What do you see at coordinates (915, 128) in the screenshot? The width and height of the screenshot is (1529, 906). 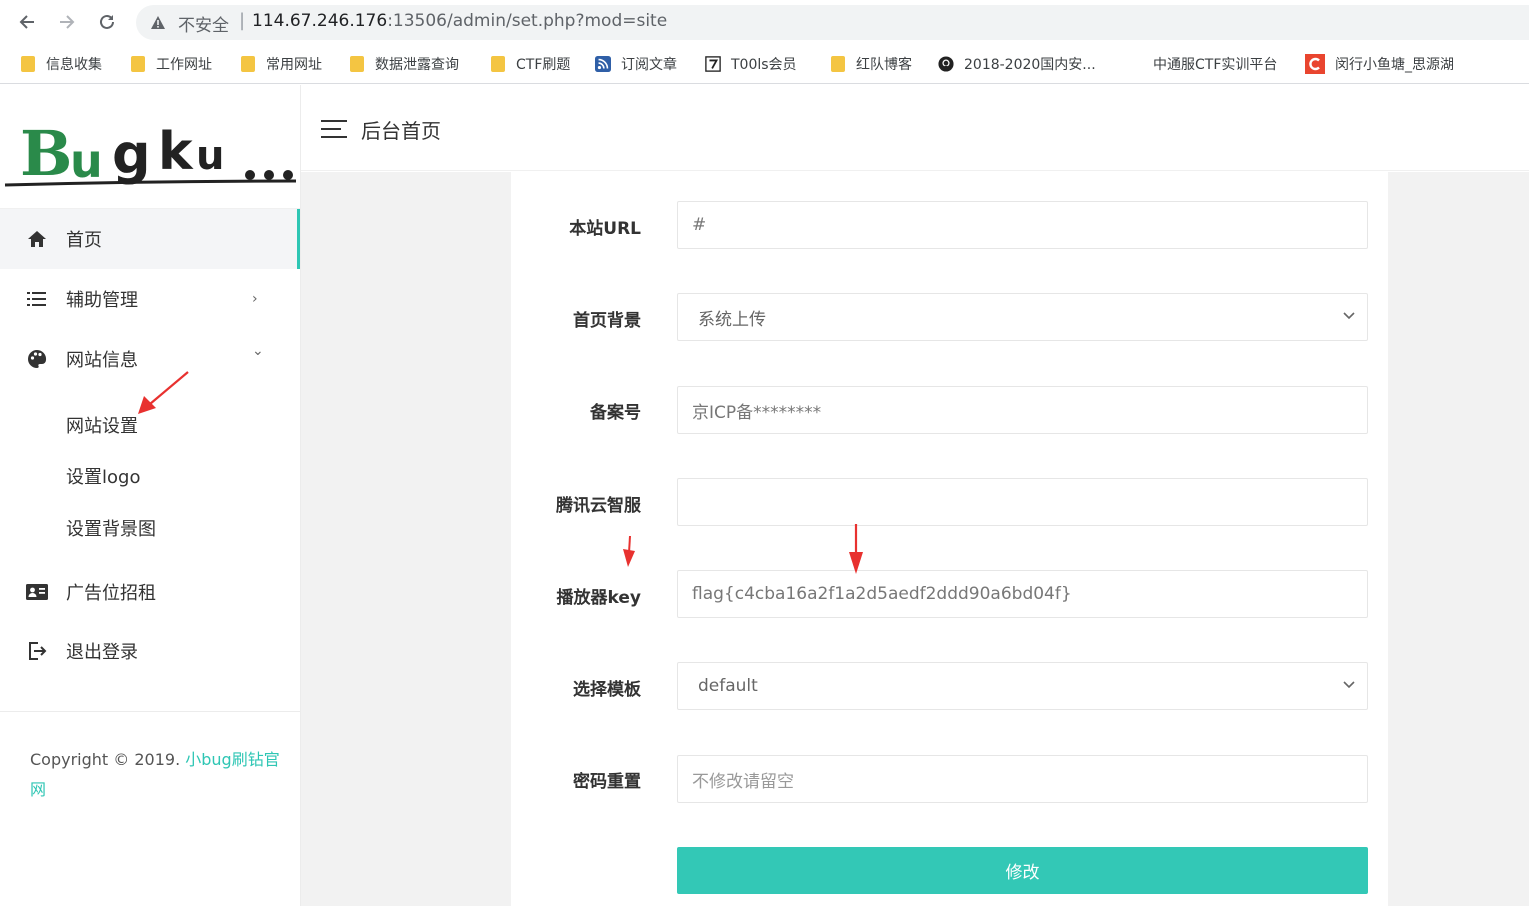 I see `content-header: 后台首页` at bounding box center [915, 128].